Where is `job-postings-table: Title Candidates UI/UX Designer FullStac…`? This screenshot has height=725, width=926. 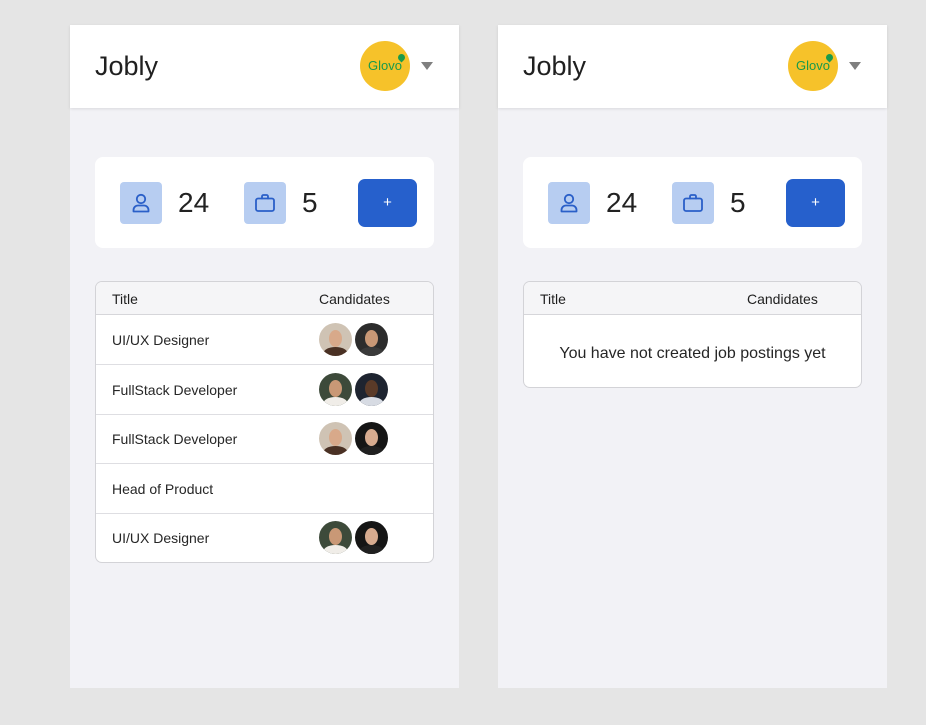 job-postings-table: Title Candidates UI/UX Designer FullStac… is located at coordinates (264, 422).